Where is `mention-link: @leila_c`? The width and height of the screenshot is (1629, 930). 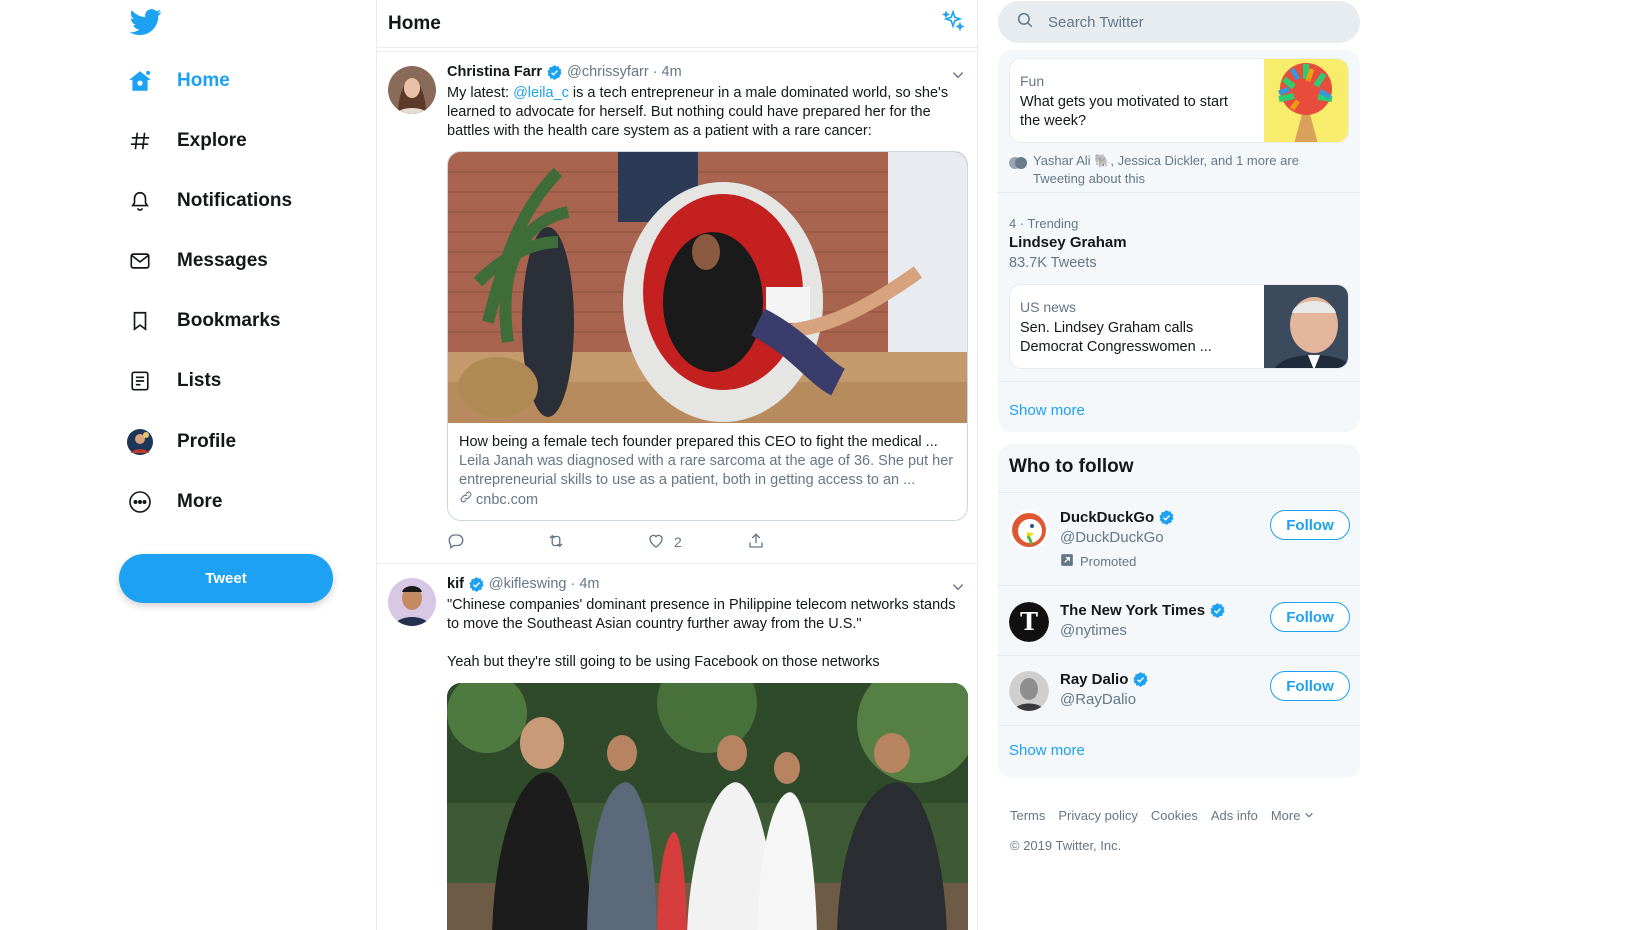
mention-link: @leila_c is located at coordinates (541, 93).